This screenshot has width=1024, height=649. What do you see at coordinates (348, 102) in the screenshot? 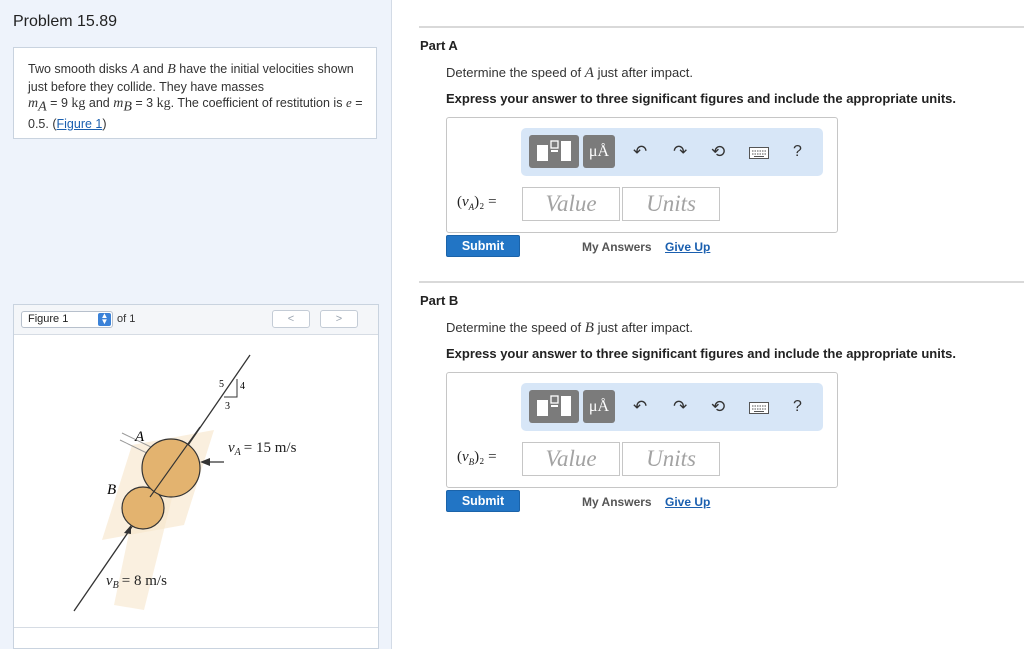
I see `restitution-symbol: e` at bounding box center [348, 102].